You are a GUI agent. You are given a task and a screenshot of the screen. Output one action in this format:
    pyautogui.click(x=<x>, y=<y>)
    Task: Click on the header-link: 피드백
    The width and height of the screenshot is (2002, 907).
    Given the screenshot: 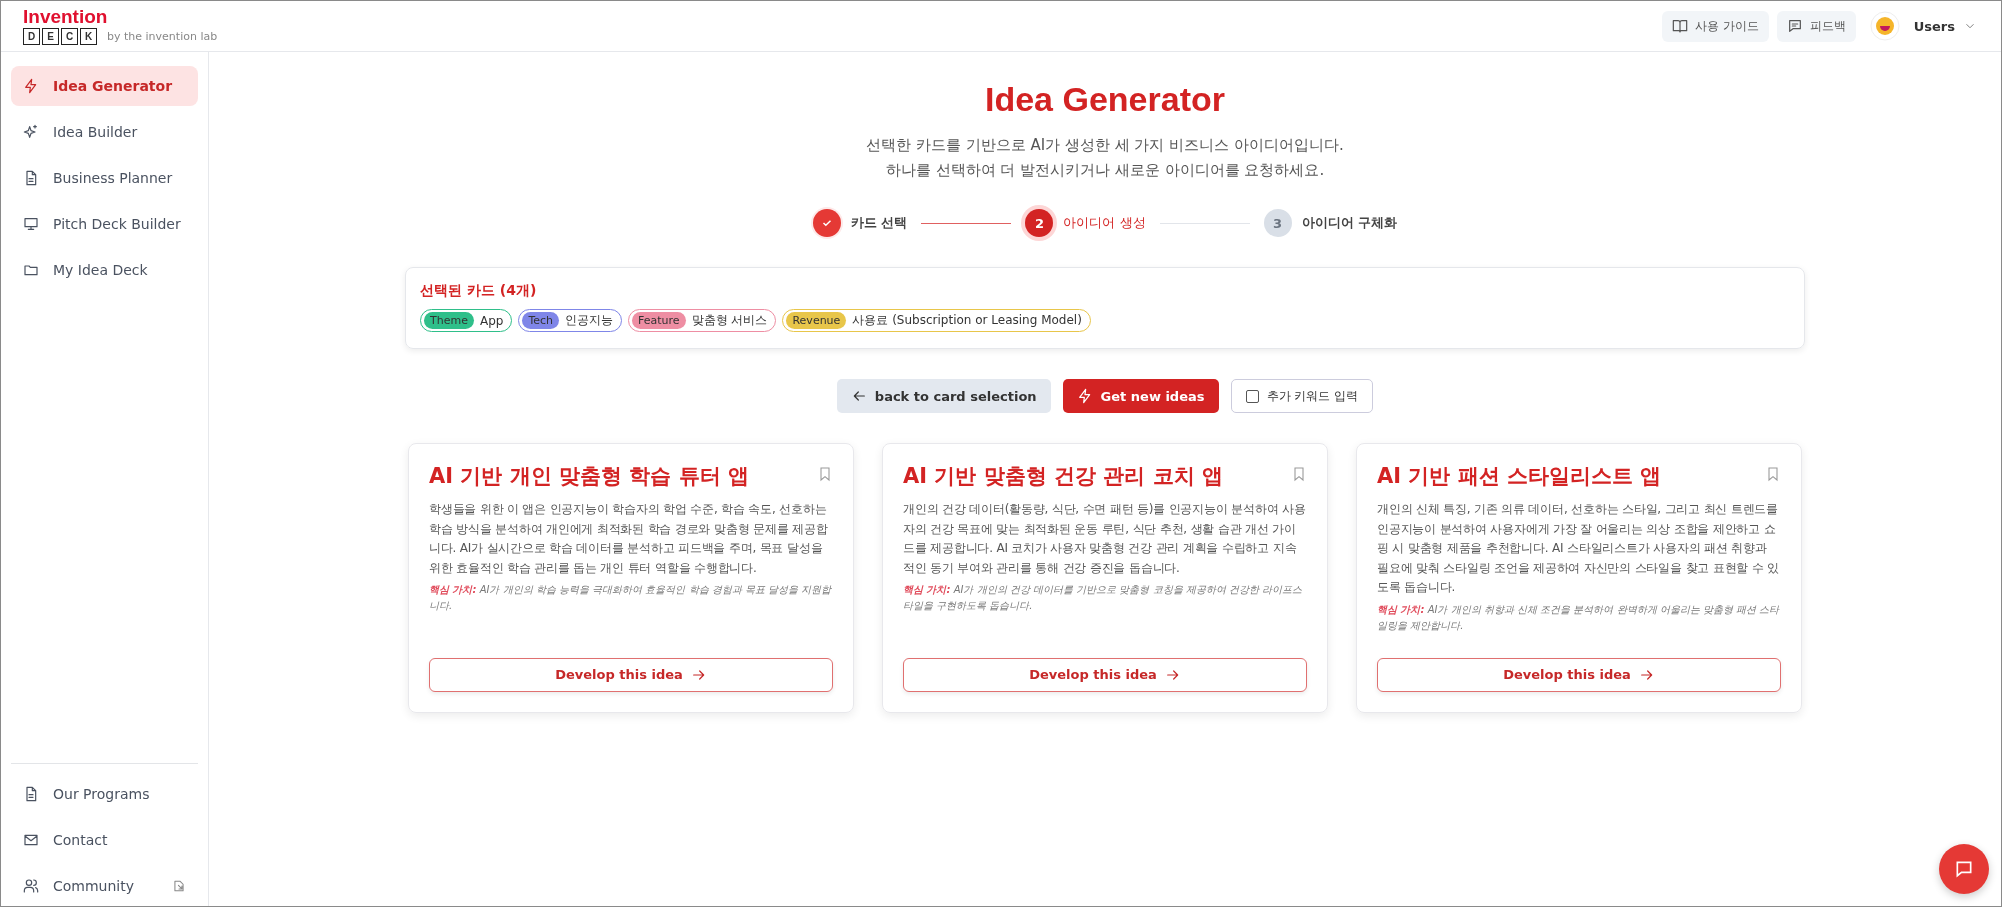 What is the action you would take?
    pyautogui.click(x=1816, y=26)
    